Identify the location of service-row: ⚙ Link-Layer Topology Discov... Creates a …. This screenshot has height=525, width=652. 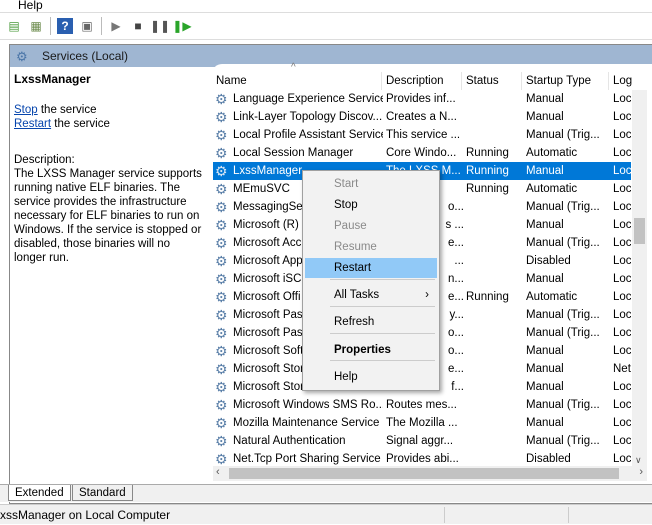
(422, 117).